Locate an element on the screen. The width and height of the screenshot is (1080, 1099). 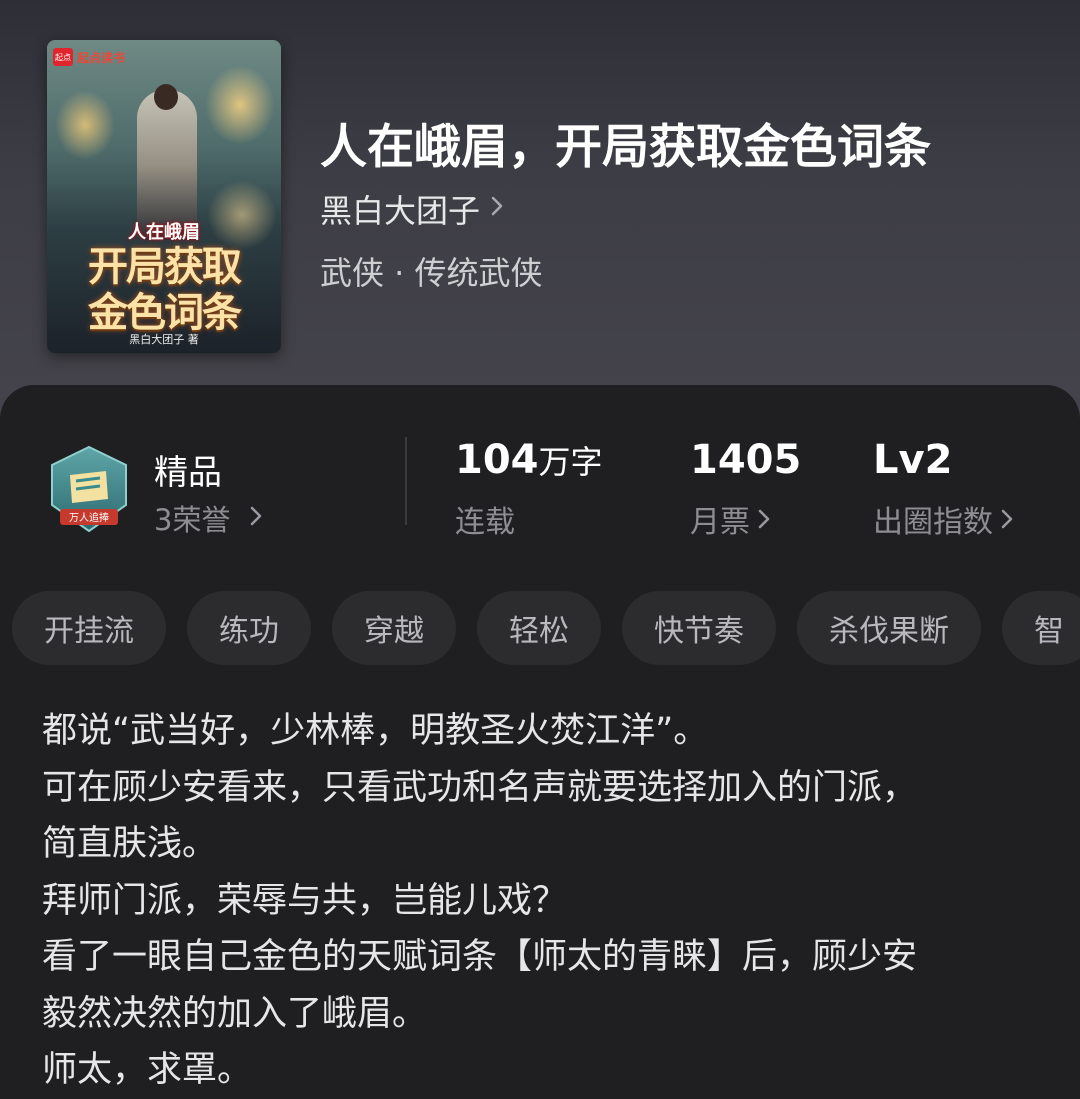
synopsis-line: 简直肤浅。 is located at coordinates (130, 844).